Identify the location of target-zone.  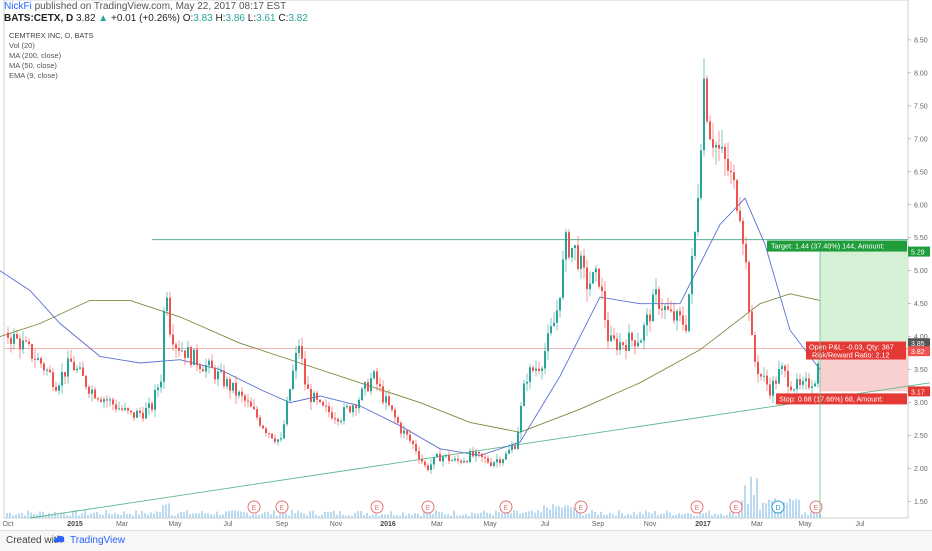
(864, 300).